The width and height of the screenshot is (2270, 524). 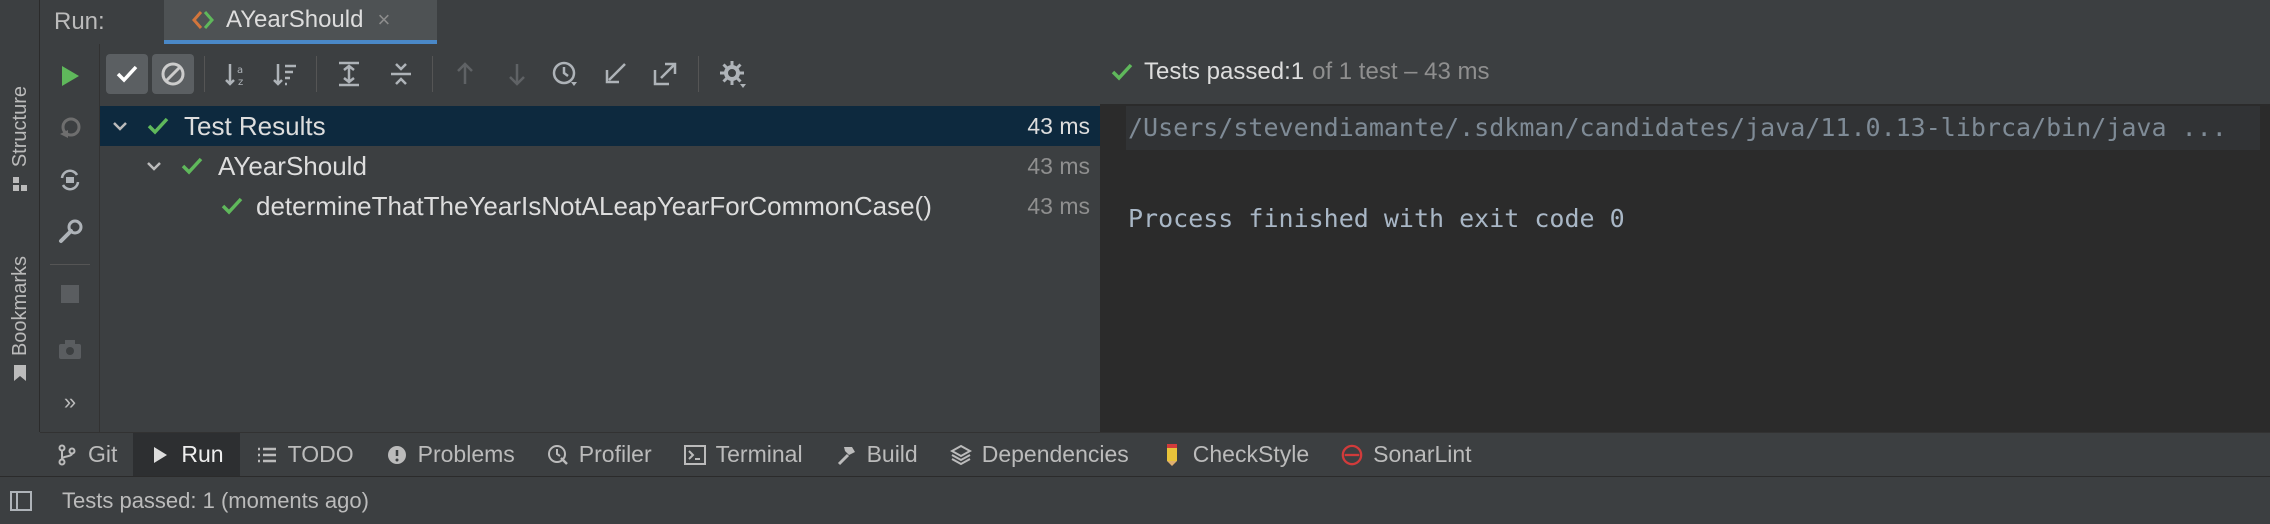 I want to click on tool-window-label: TODO, so click(x=320, y=454).